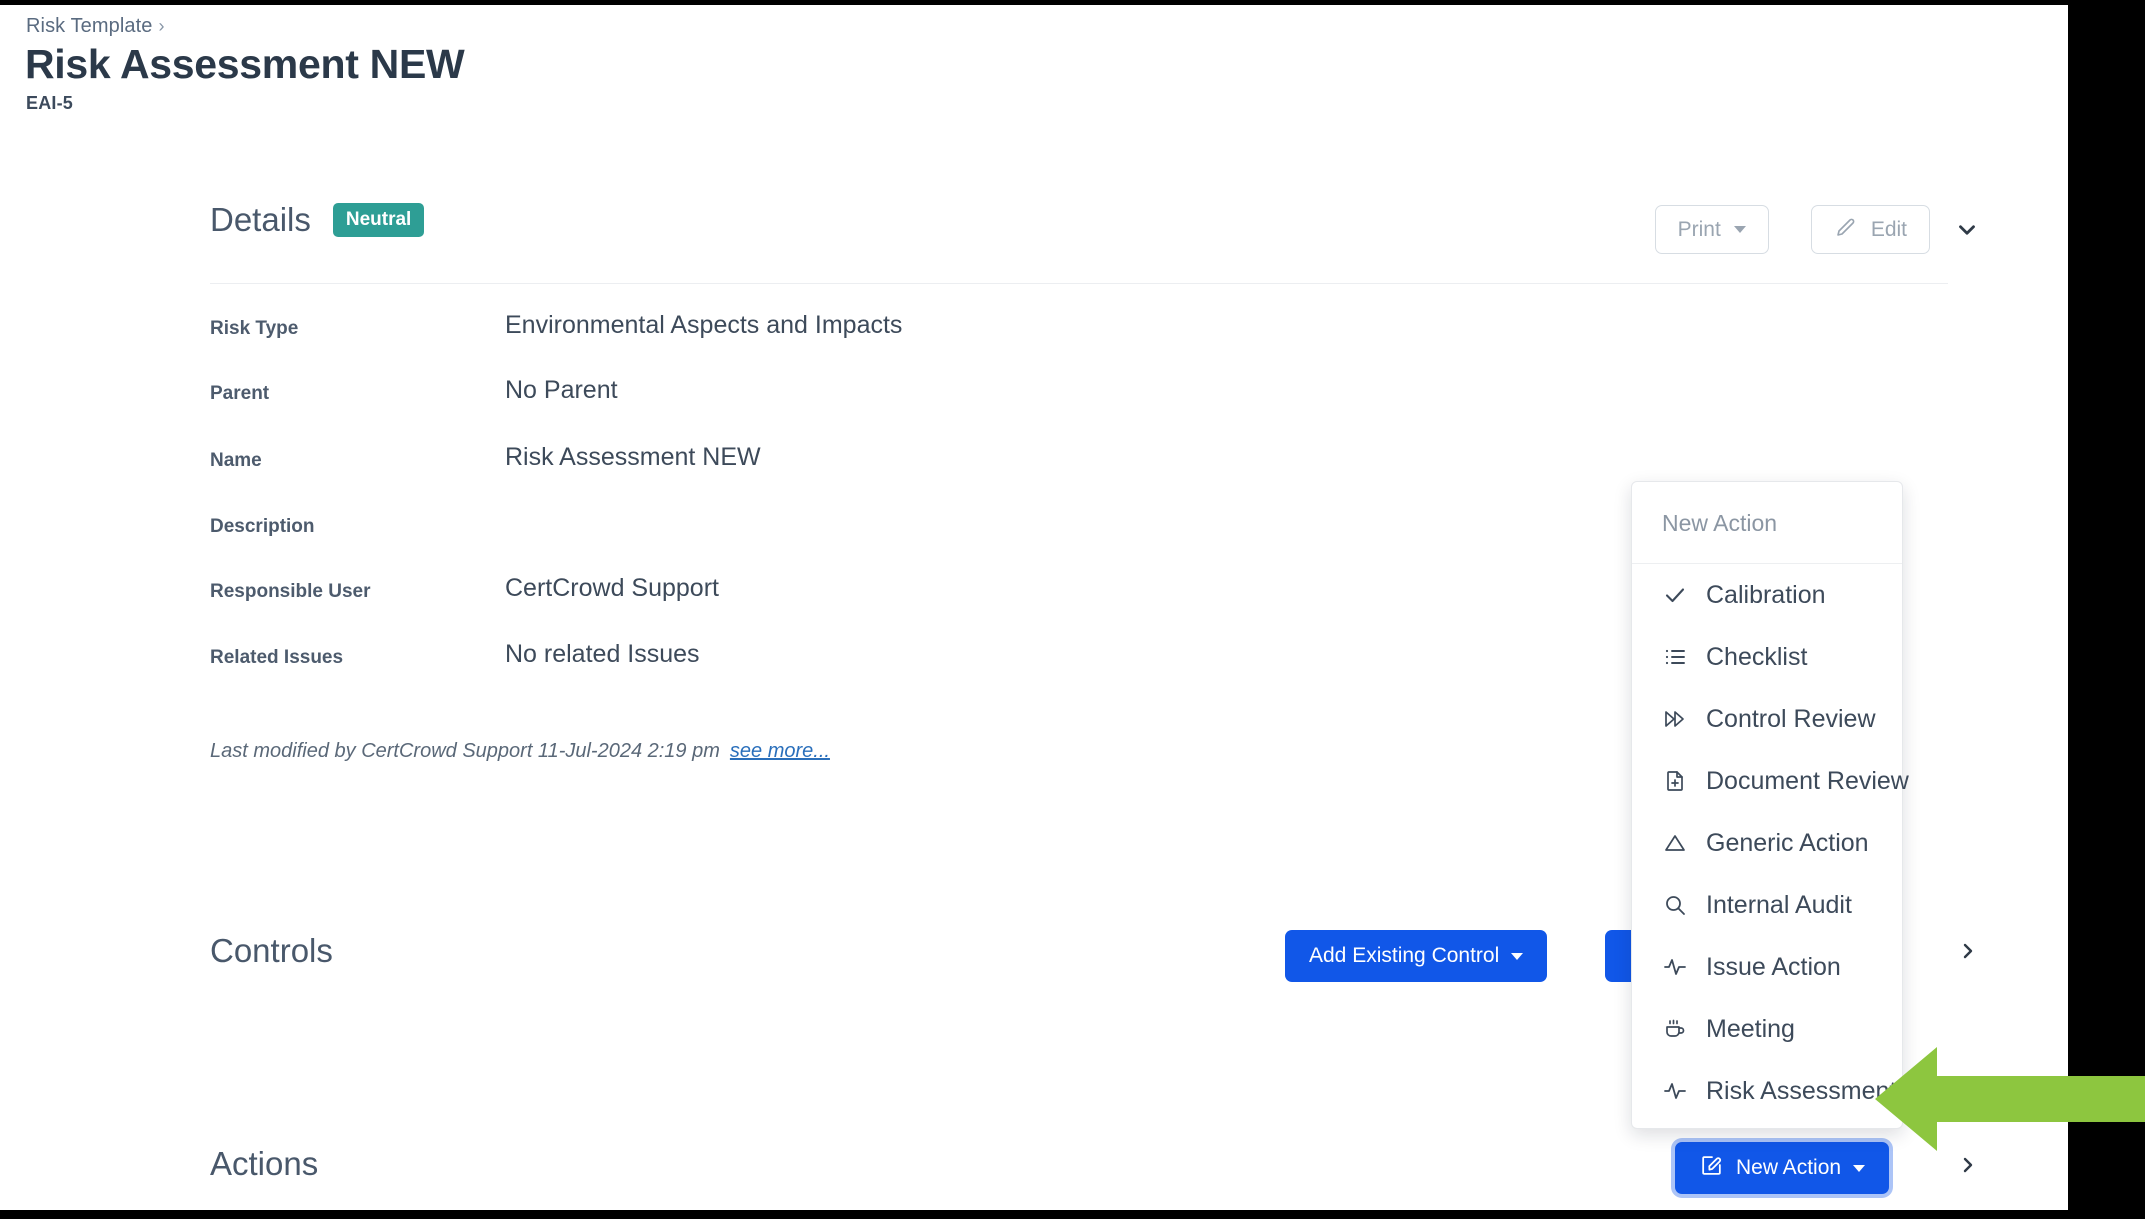 The height and width of the screenshot is (1219, 2145). Describe the element at coordinates (561, 390) in the screenshot. I see `field-value: No Parent` at that location.